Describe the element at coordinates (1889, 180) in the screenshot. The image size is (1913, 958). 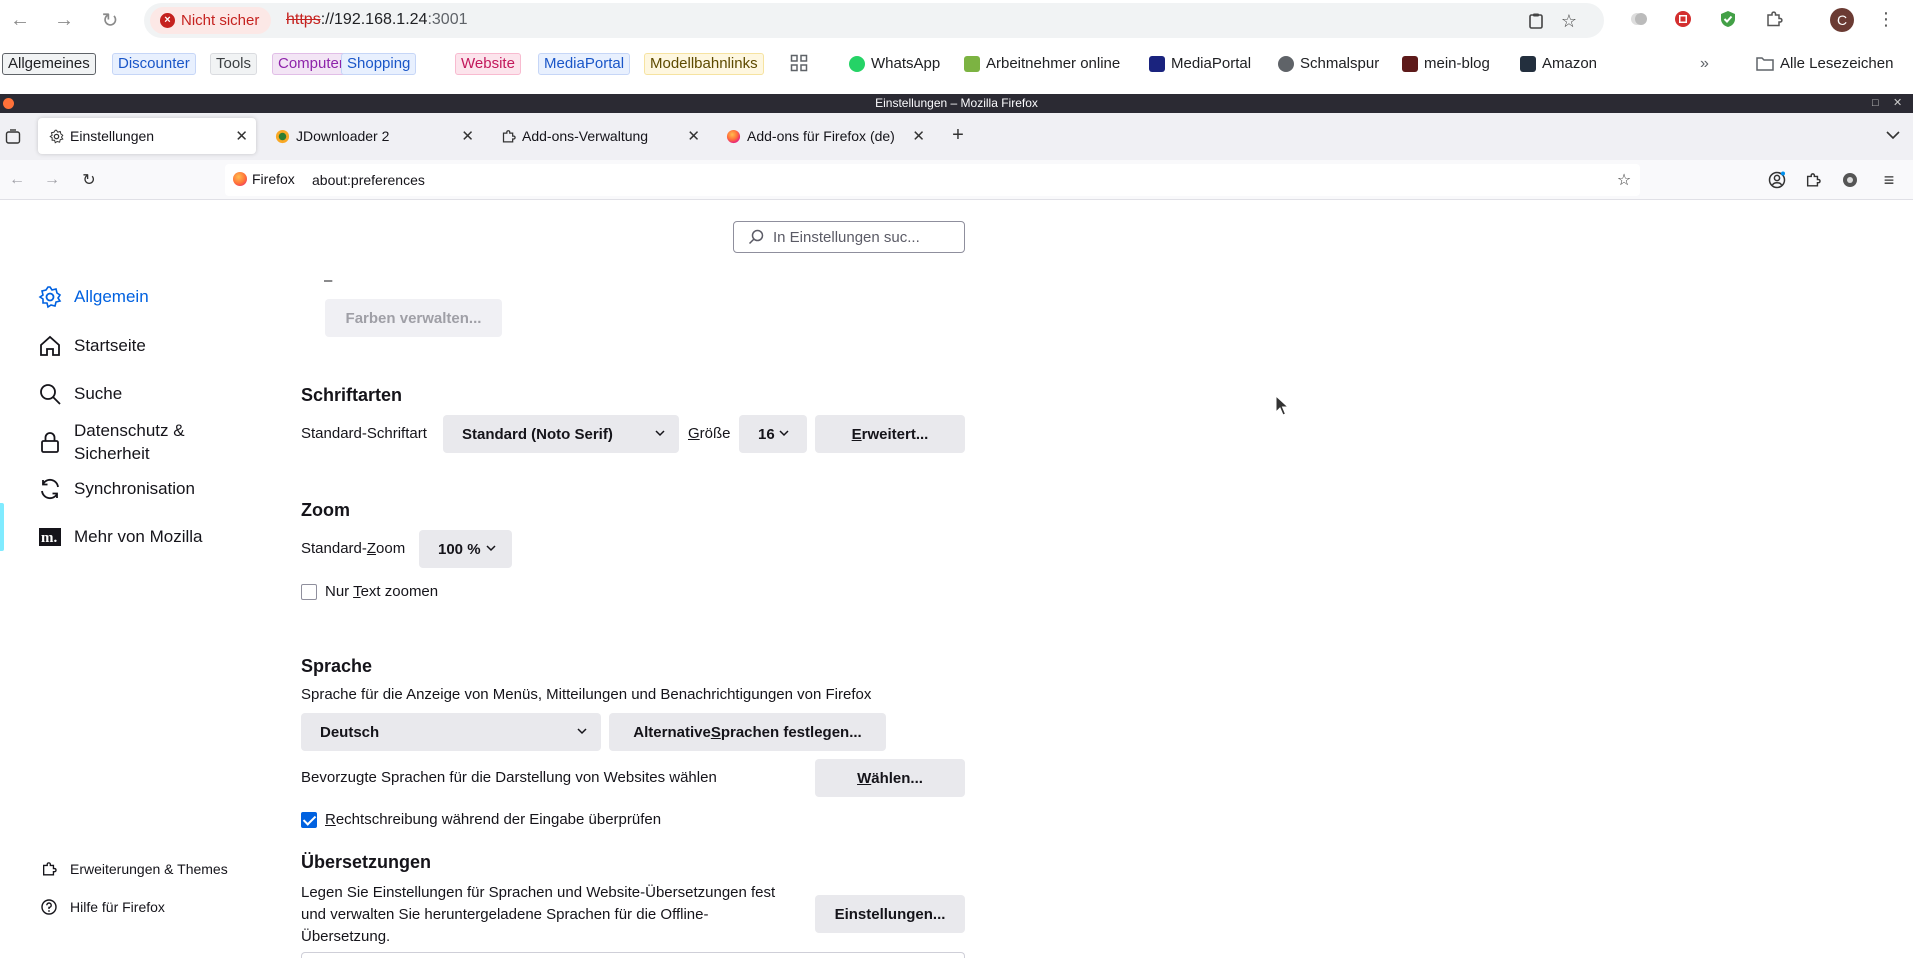
I see `hamburger-menu-icon: ≡` at that location.